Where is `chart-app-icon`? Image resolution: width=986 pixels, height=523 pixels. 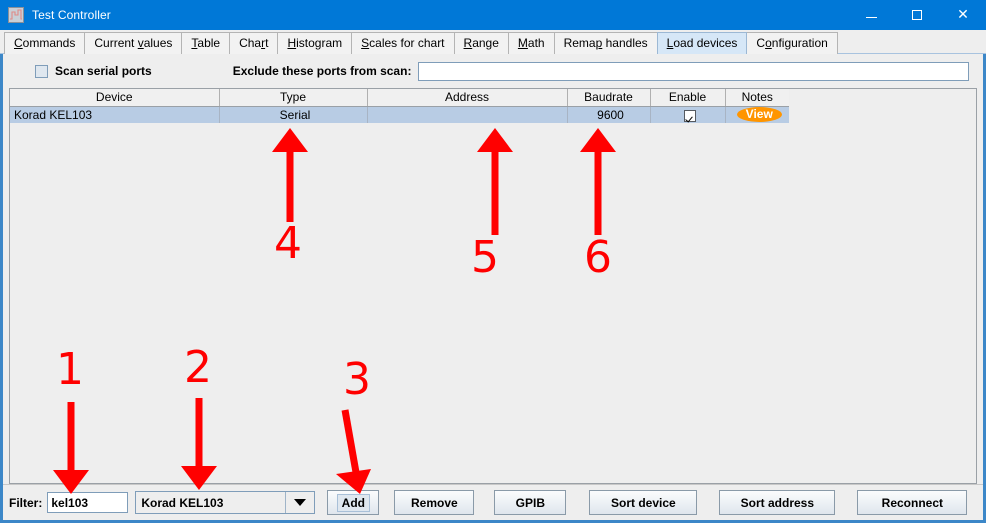
chart-app-icon is located at coordinates (16, 15).